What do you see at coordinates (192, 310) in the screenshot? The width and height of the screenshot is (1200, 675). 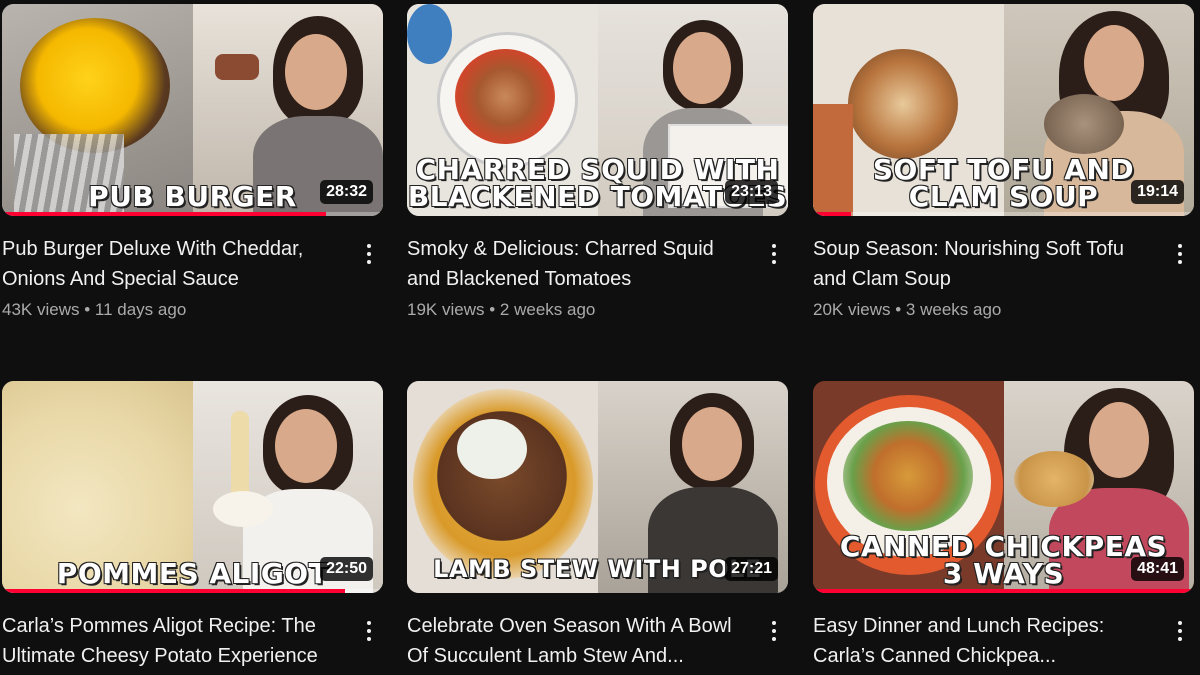 I see `video-stats: 43K views • 11 days ago` at bounding box center [192, 310].